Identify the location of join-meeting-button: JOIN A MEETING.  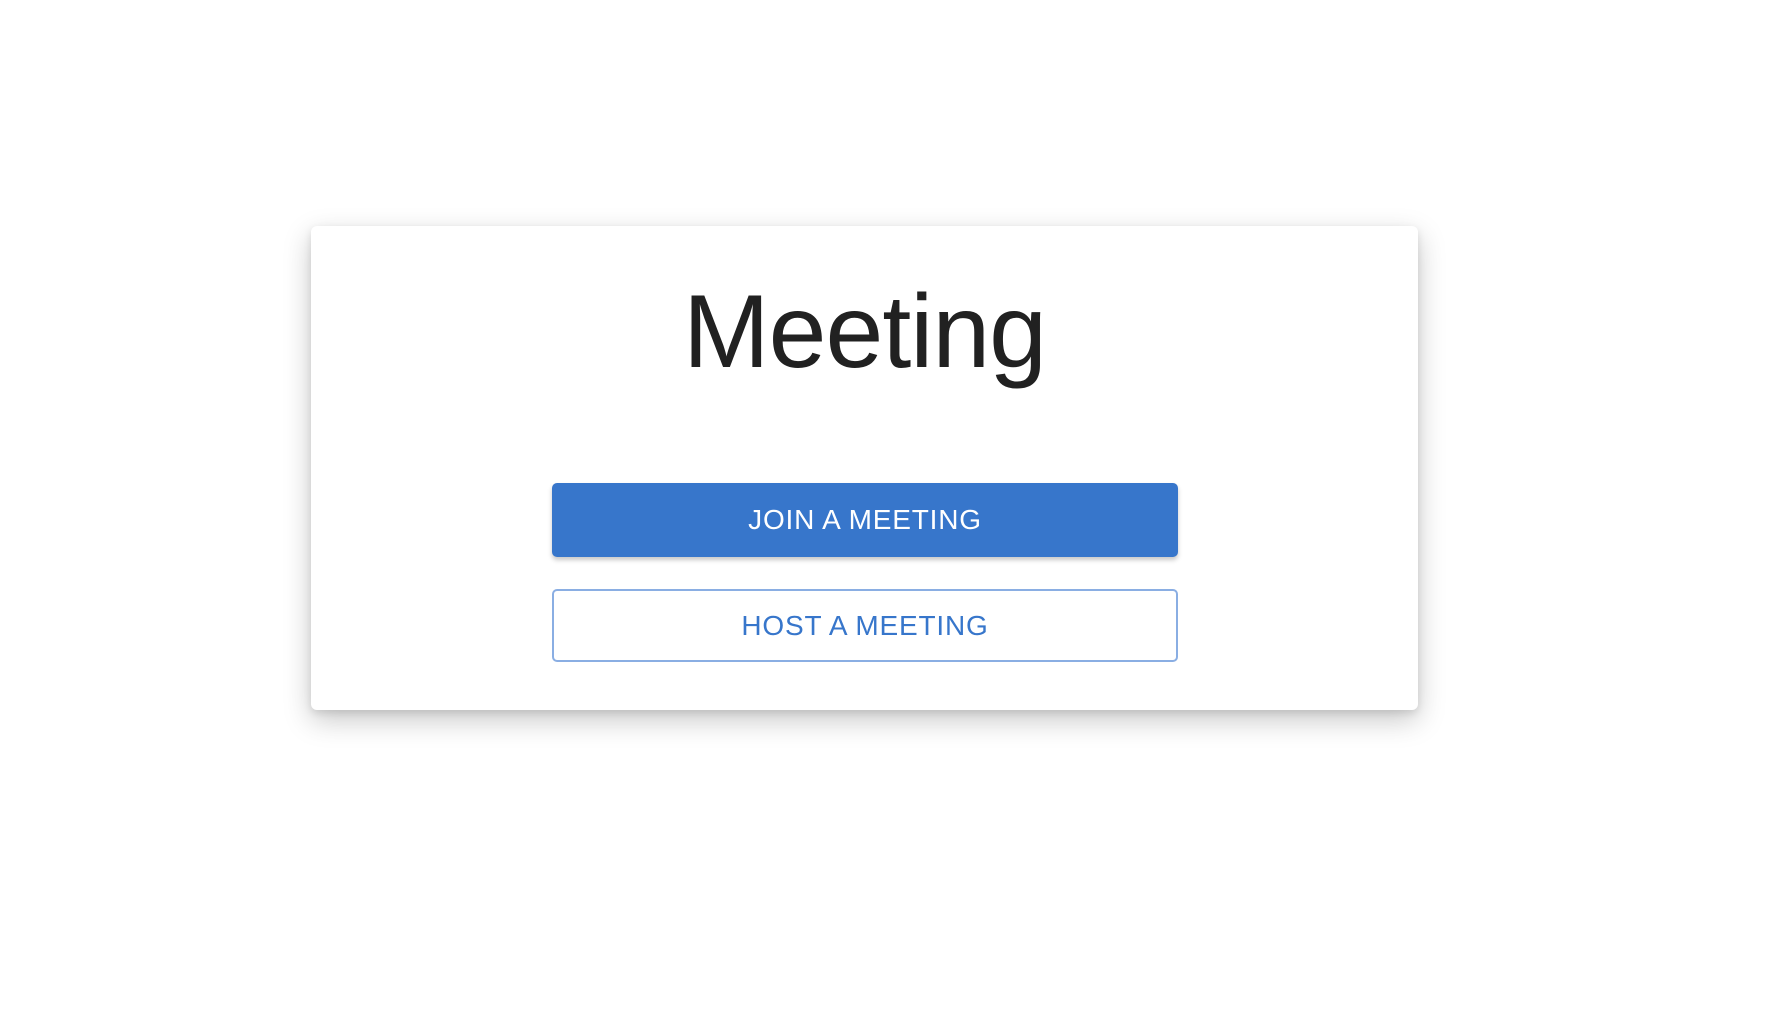
(865, 520).